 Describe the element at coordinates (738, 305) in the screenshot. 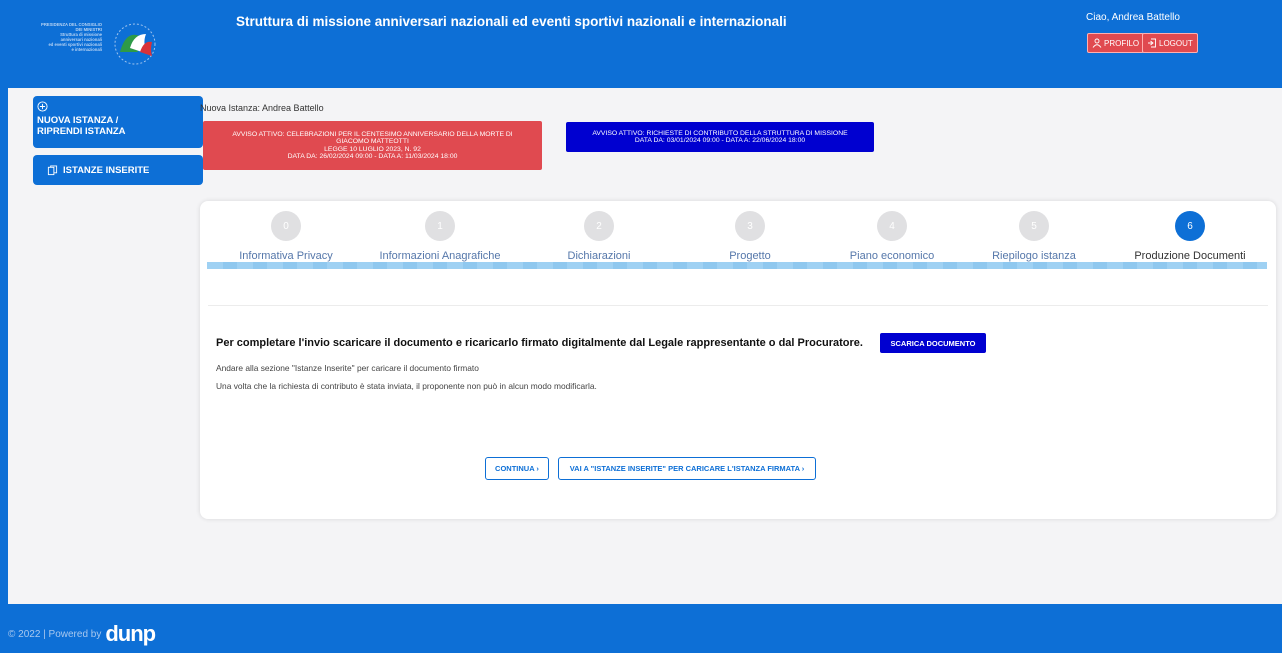

I see `divider` at that location.